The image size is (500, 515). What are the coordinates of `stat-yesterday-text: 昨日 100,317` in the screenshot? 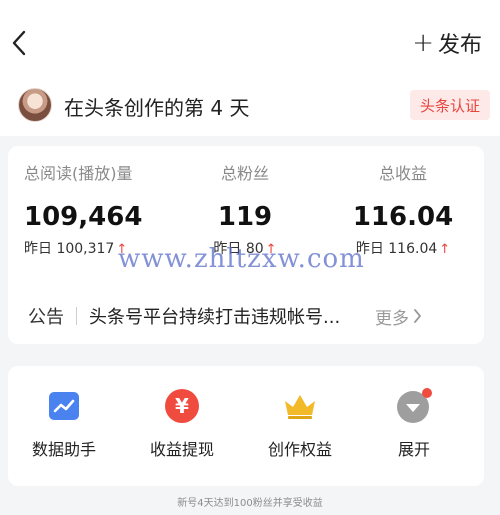 It's located at (69, 249).